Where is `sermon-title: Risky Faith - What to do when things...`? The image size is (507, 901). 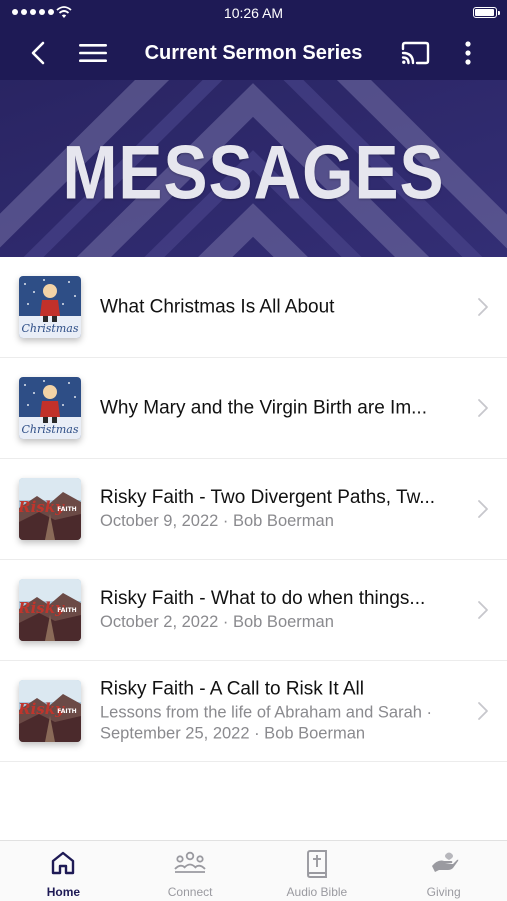 sermon-title: Risky Faith - What to do when things... is located at coordinates (263, 598).